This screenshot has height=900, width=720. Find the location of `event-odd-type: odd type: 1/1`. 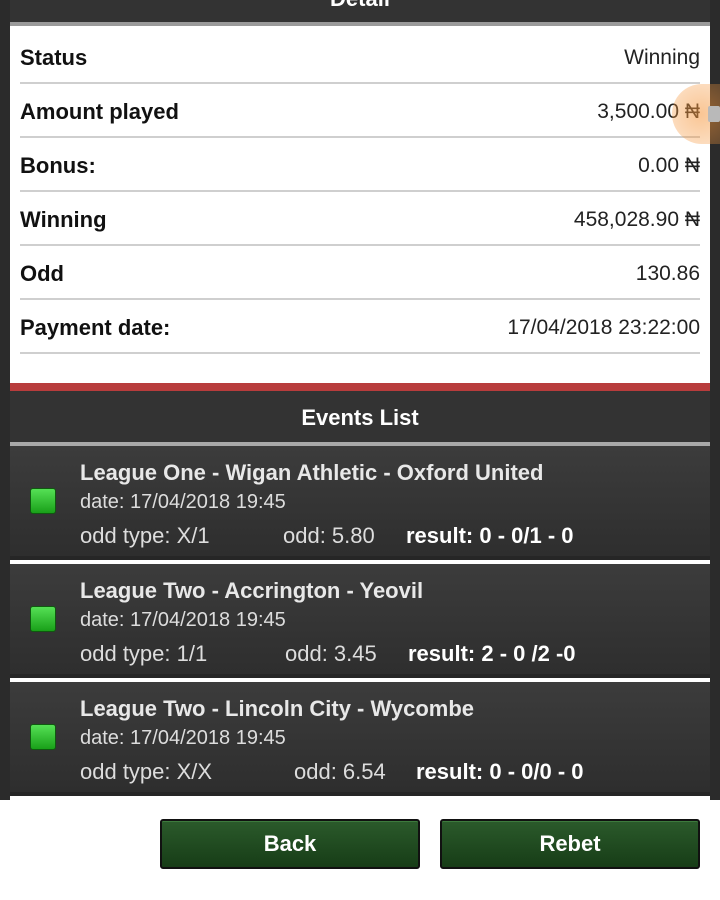

event-odd-type: odd type: 1/1 is located at coordinates (144, 653).